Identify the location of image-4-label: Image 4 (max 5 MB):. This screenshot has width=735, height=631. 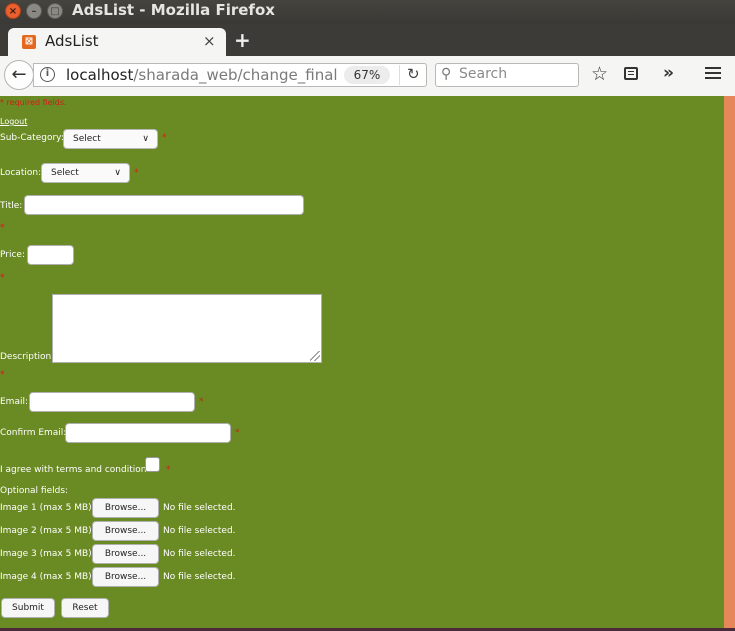
(47, 577).